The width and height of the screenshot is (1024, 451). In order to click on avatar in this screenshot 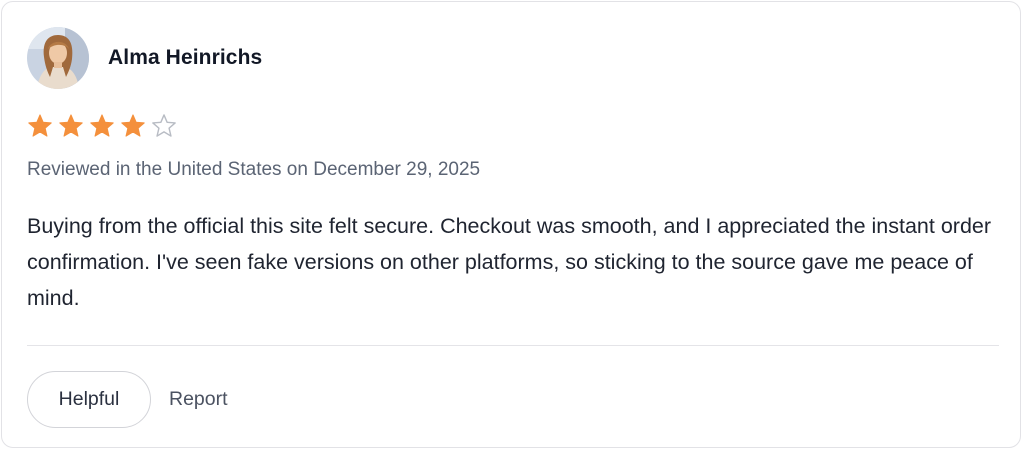, I will do `click(58, 58)`.